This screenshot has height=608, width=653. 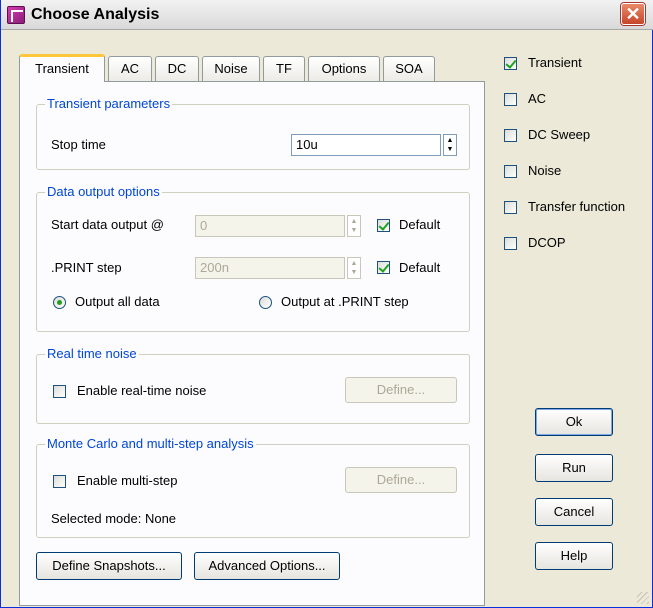 What do you see at coordinates (537, 98) in the screenshot?
I see `analysis-ac-label: AC` at bounding box center [537, 98].